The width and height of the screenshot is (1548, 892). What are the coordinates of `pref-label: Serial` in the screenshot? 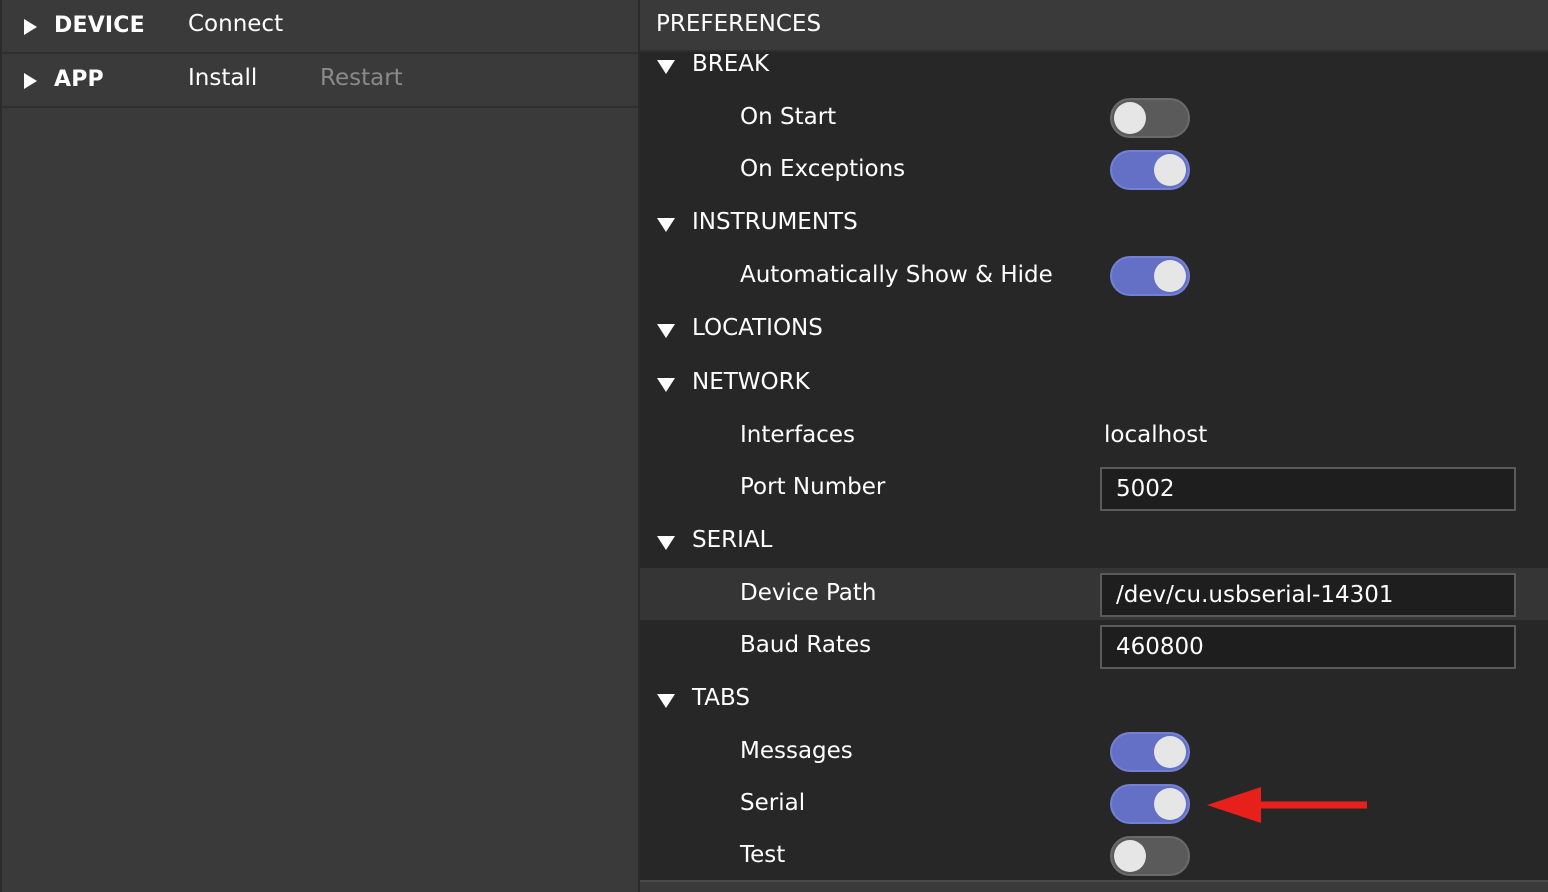 It's located at (773, 803).